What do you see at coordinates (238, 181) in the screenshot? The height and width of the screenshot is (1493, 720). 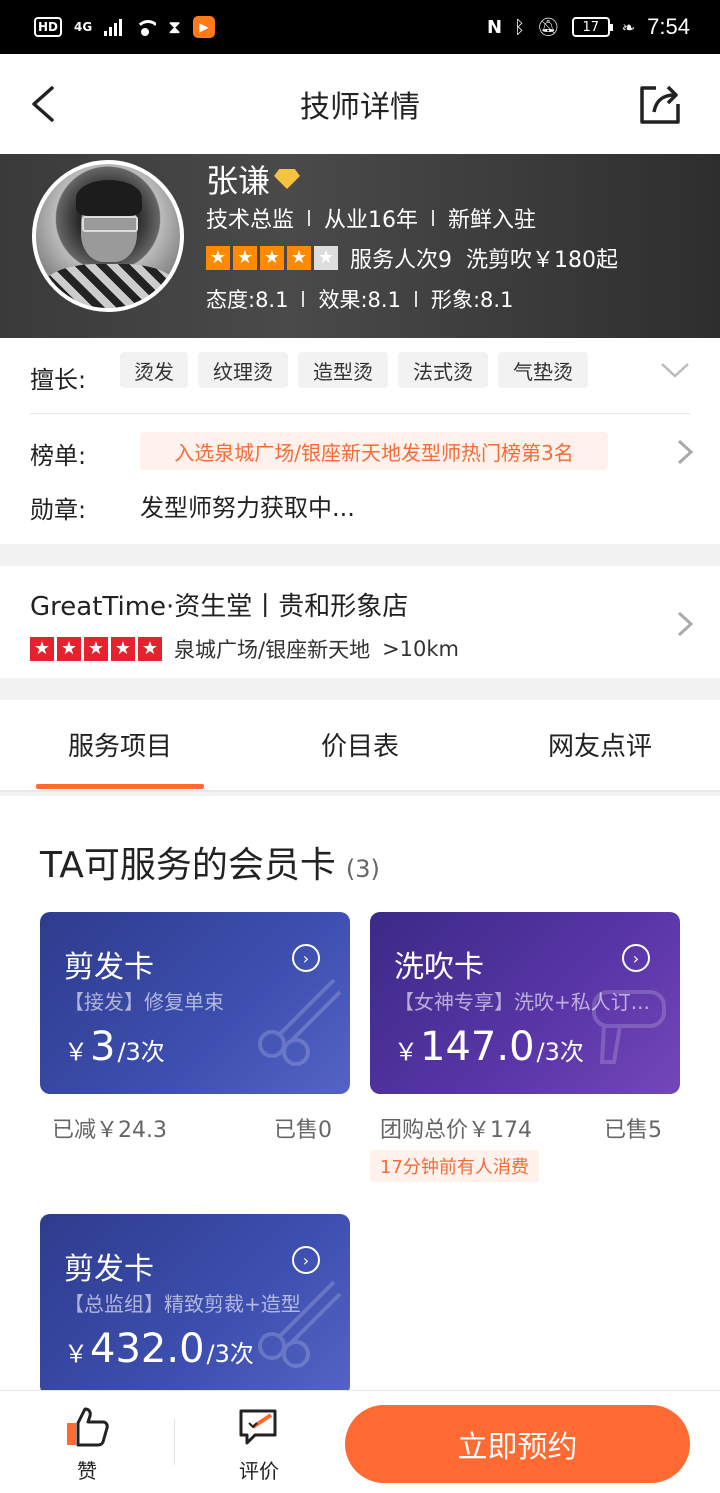 I see `technician-name: 张谦` at bounding box center [238, 181].